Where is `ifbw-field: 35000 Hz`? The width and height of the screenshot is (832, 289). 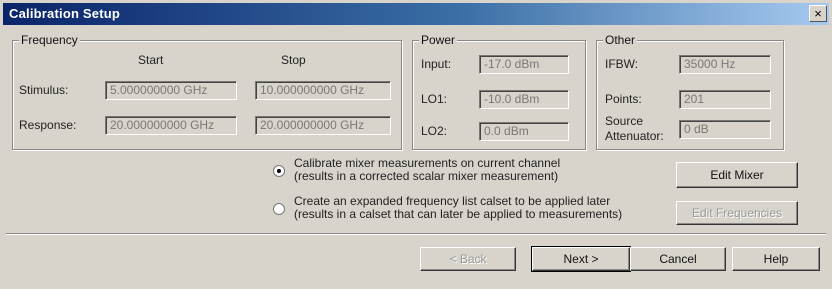
ifbw-field: 35000 Hz is located at coordinates (725, 64).